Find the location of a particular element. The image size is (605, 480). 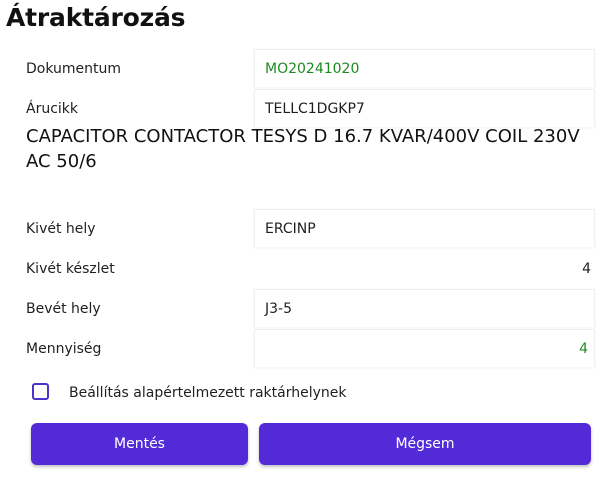

document-field: MO20241020 is located at coordinates (424, 68).